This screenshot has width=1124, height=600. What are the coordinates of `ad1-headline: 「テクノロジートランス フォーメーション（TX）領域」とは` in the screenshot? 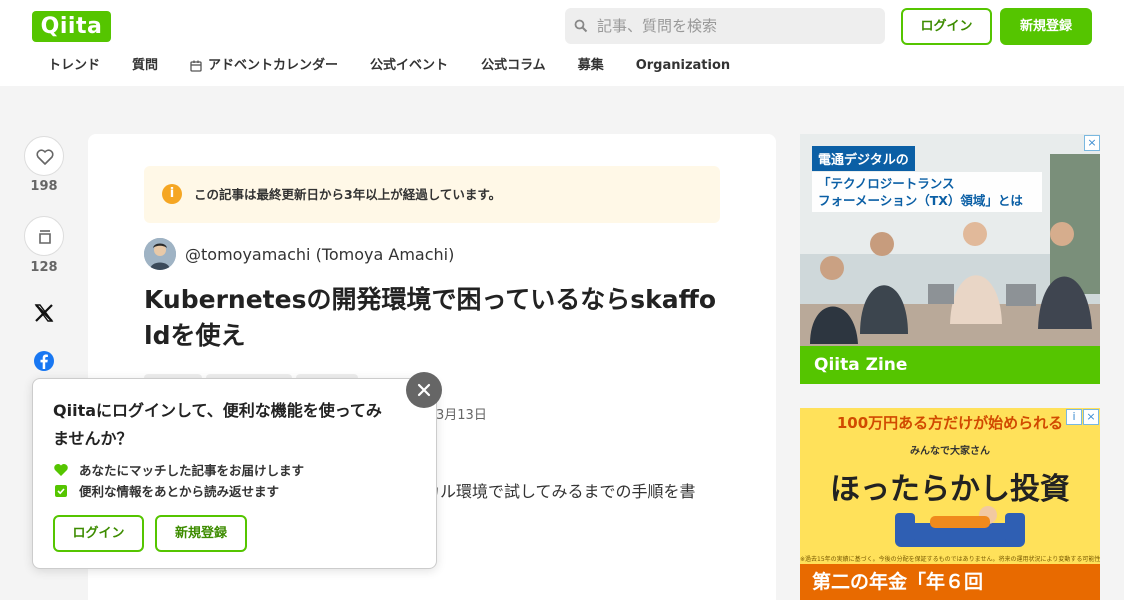 It's located at (927, 192).